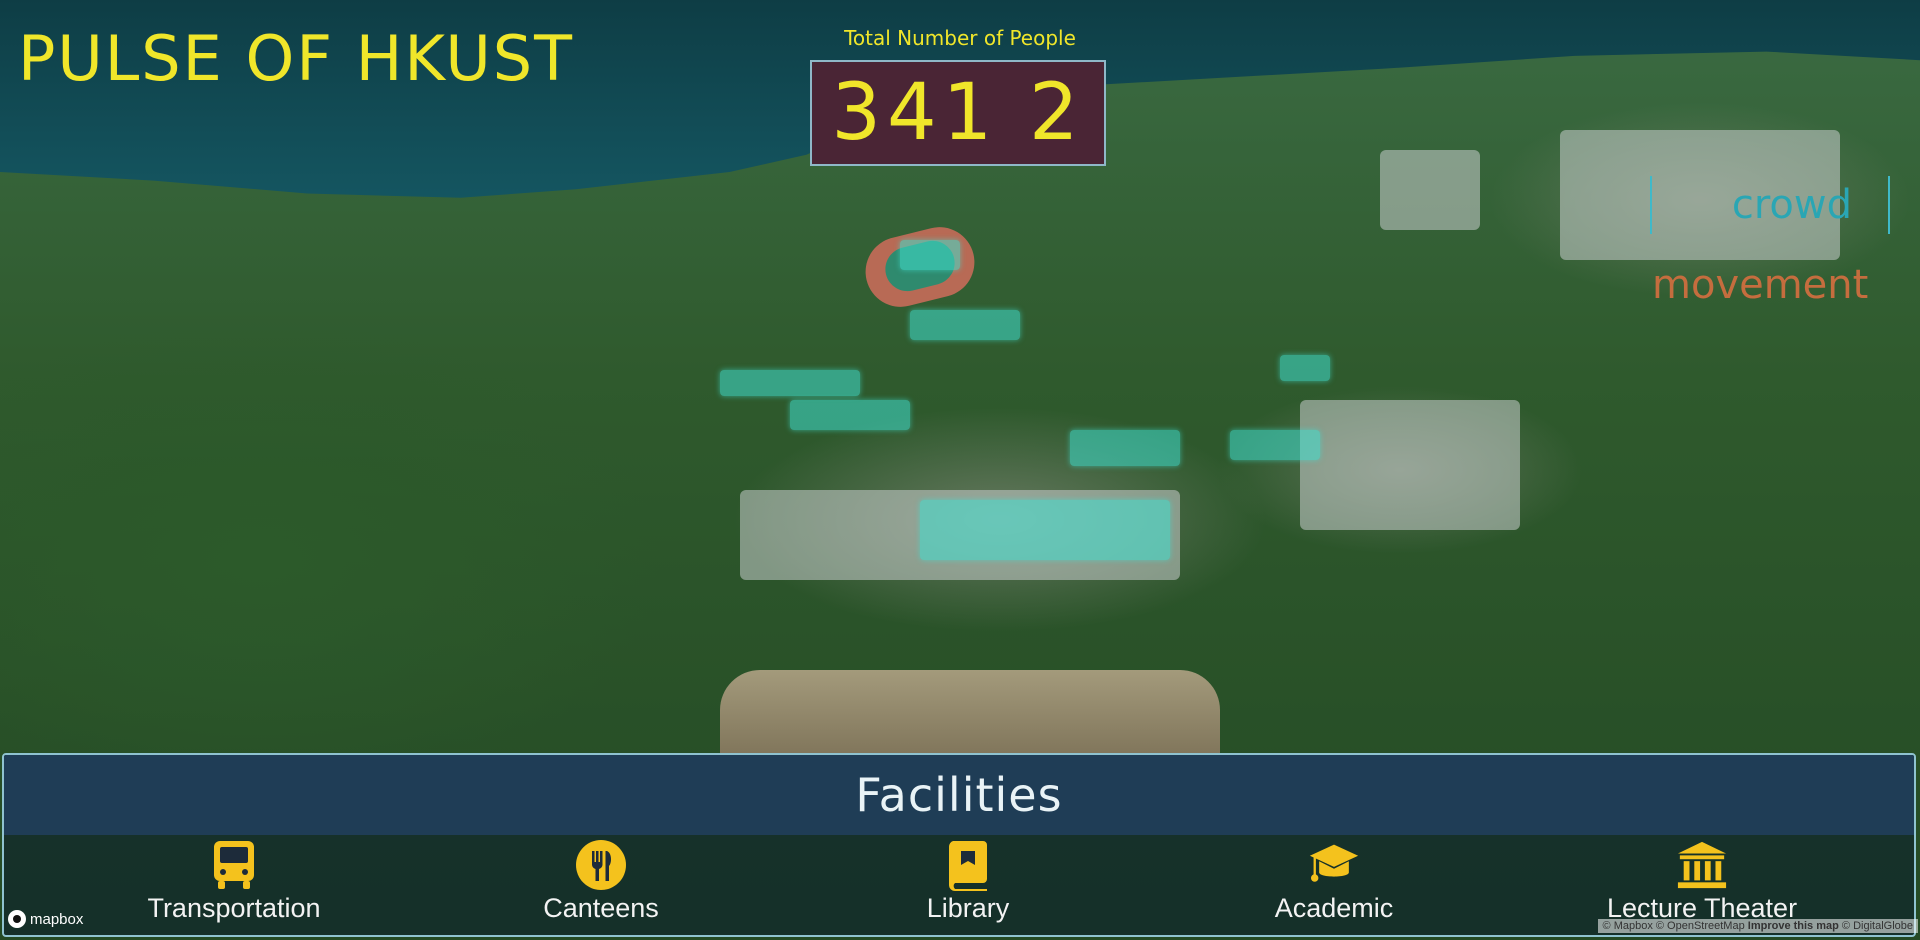  What do you see at coordinates (1877, 926) in the screenshot?
I see `attribution-suffix: © DigitalGlobe` at bounding box center [1877, 926].